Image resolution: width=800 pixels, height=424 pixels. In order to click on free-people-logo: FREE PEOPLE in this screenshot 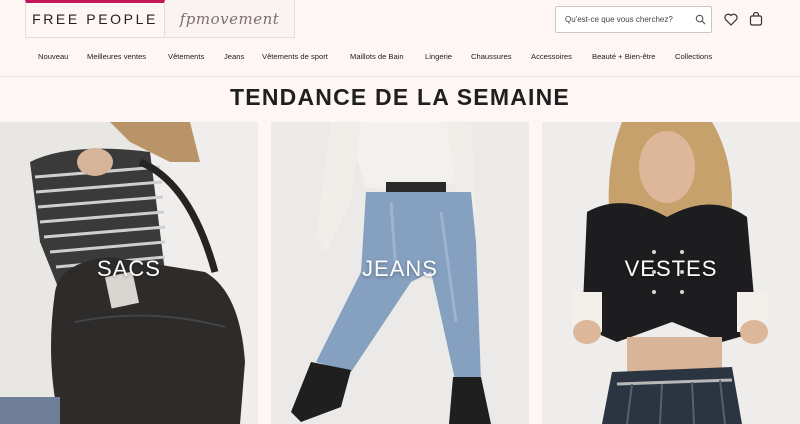, I will do `click(95, 18)`.